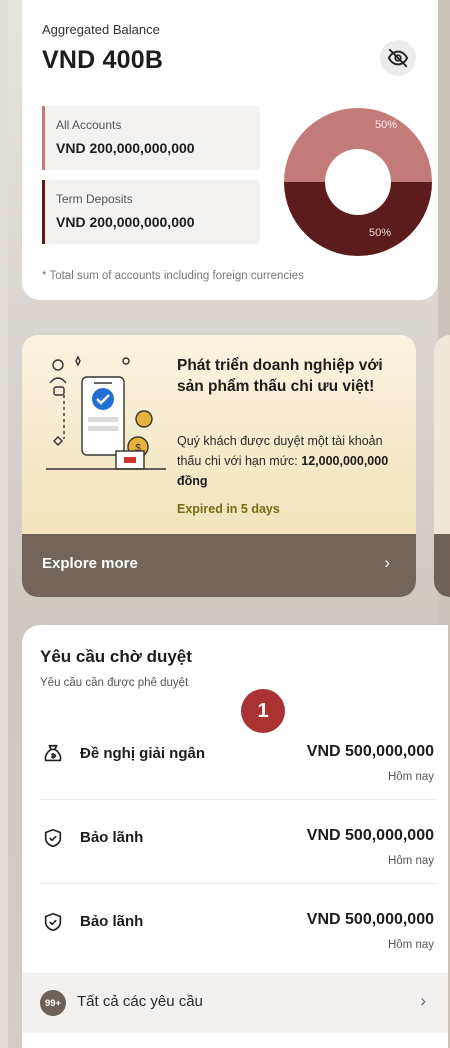 The image size is (450, 1048). Describe the element at coordinates (106, 412) in the screenshot. I see `phone-approval-illustration: $` at that location.